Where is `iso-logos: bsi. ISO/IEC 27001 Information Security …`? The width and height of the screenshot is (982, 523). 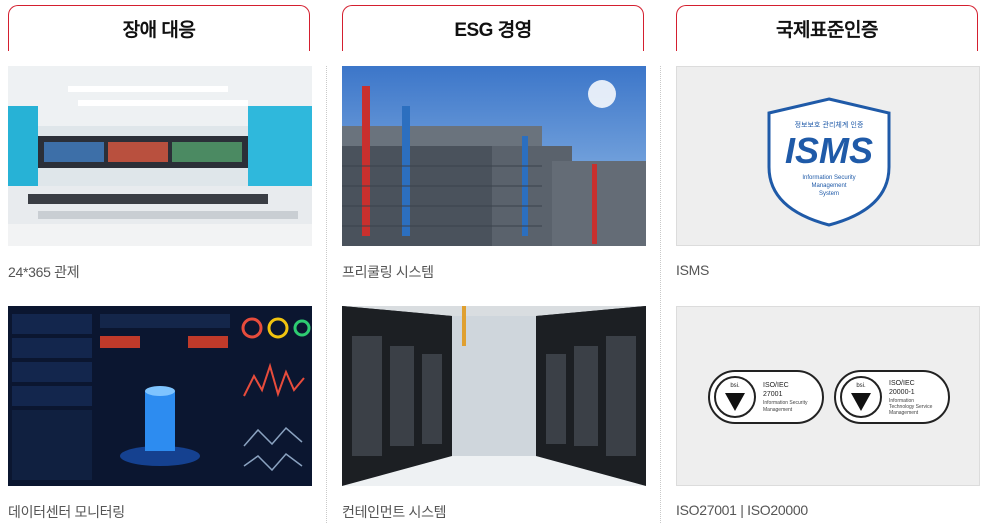
iso-logos: bsi. ISO/IEC 27001 Information Security … is located at coordinates (829, 397).